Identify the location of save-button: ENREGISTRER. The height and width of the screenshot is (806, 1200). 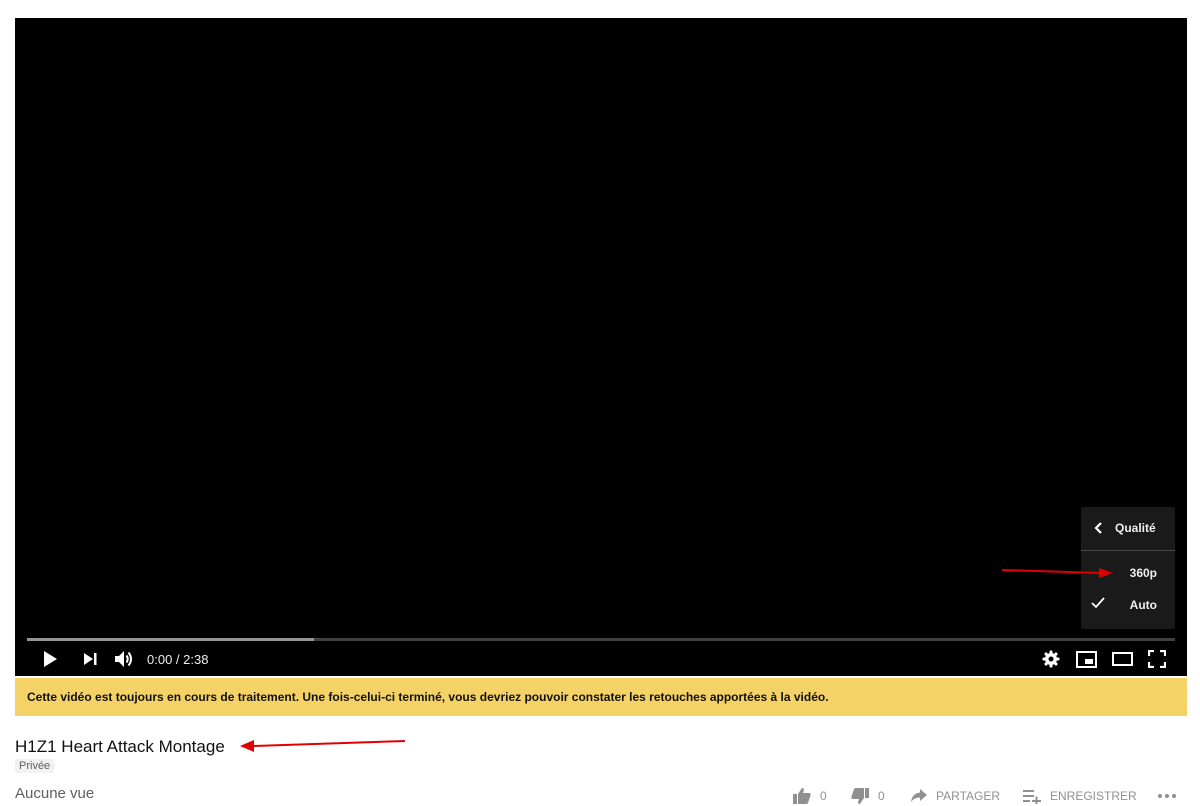
(1079, 796).